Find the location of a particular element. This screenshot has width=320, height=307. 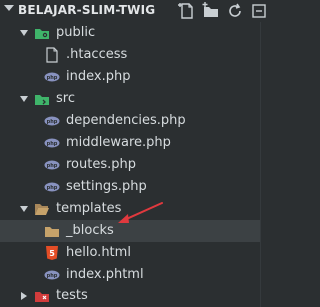

collapse-explorer-chevron-icon is located at coordinates (9, 8).